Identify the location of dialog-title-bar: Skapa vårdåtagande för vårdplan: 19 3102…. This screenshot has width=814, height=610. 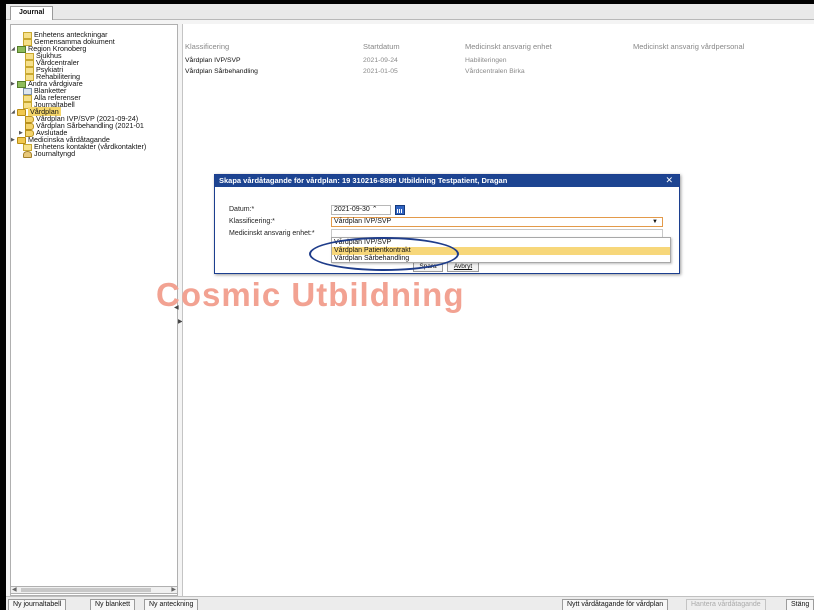
(447, 181).